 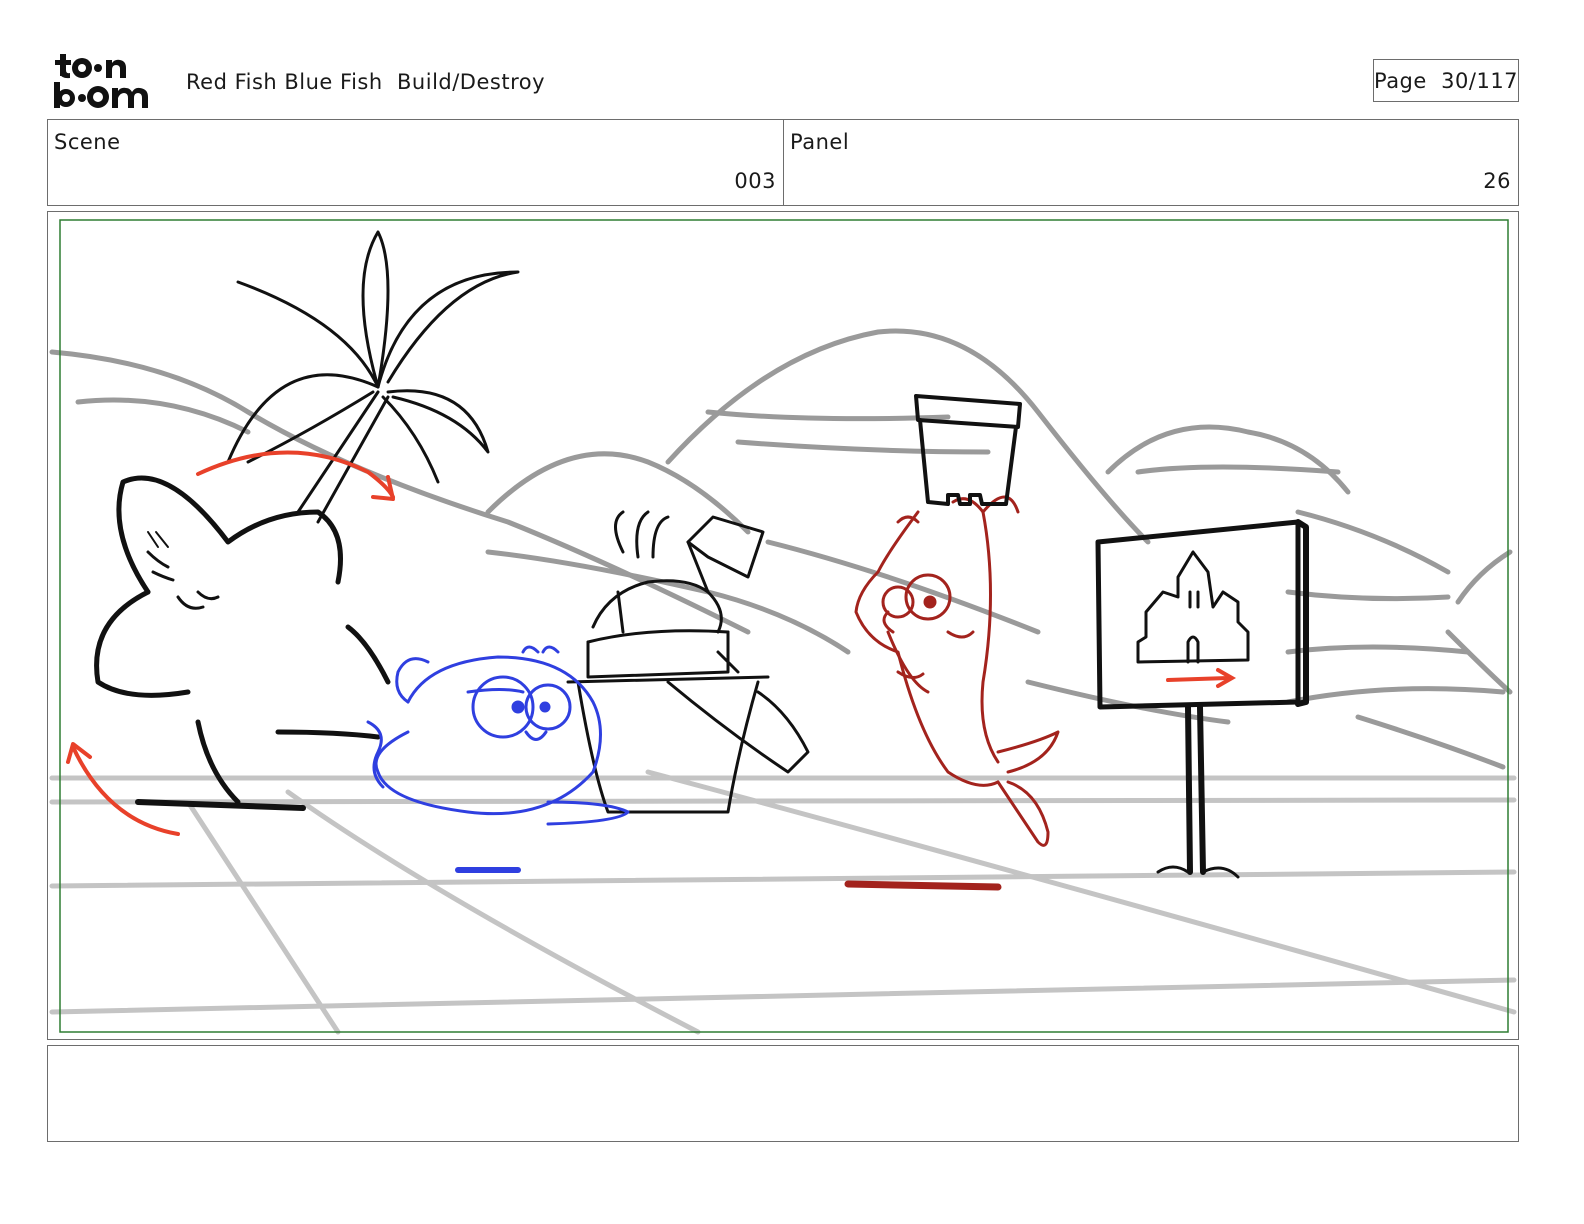 I want to click on castle-sign, so click(x=1202, y=699).